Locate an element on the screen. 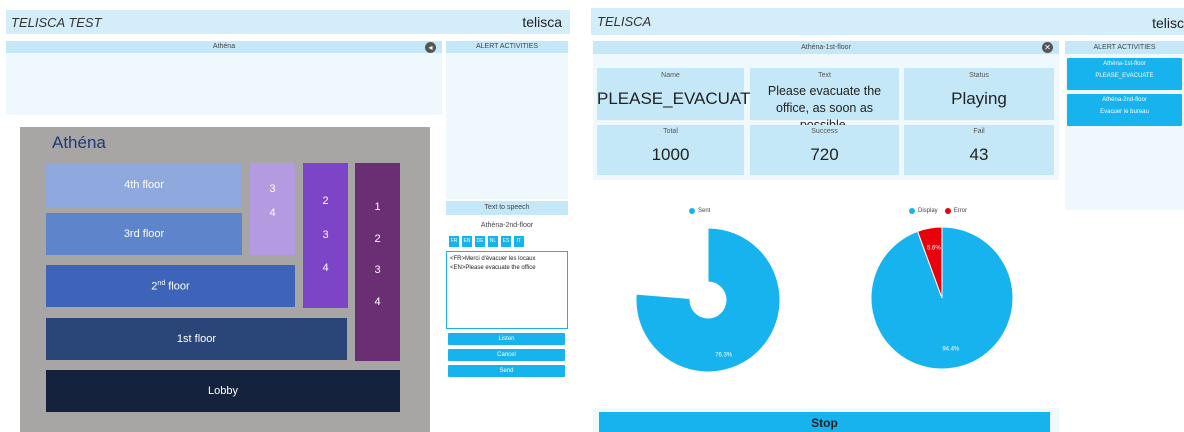 This screenshot has height=432, width=1184. lang-es-button: ES is located at coordinates (506, 241).